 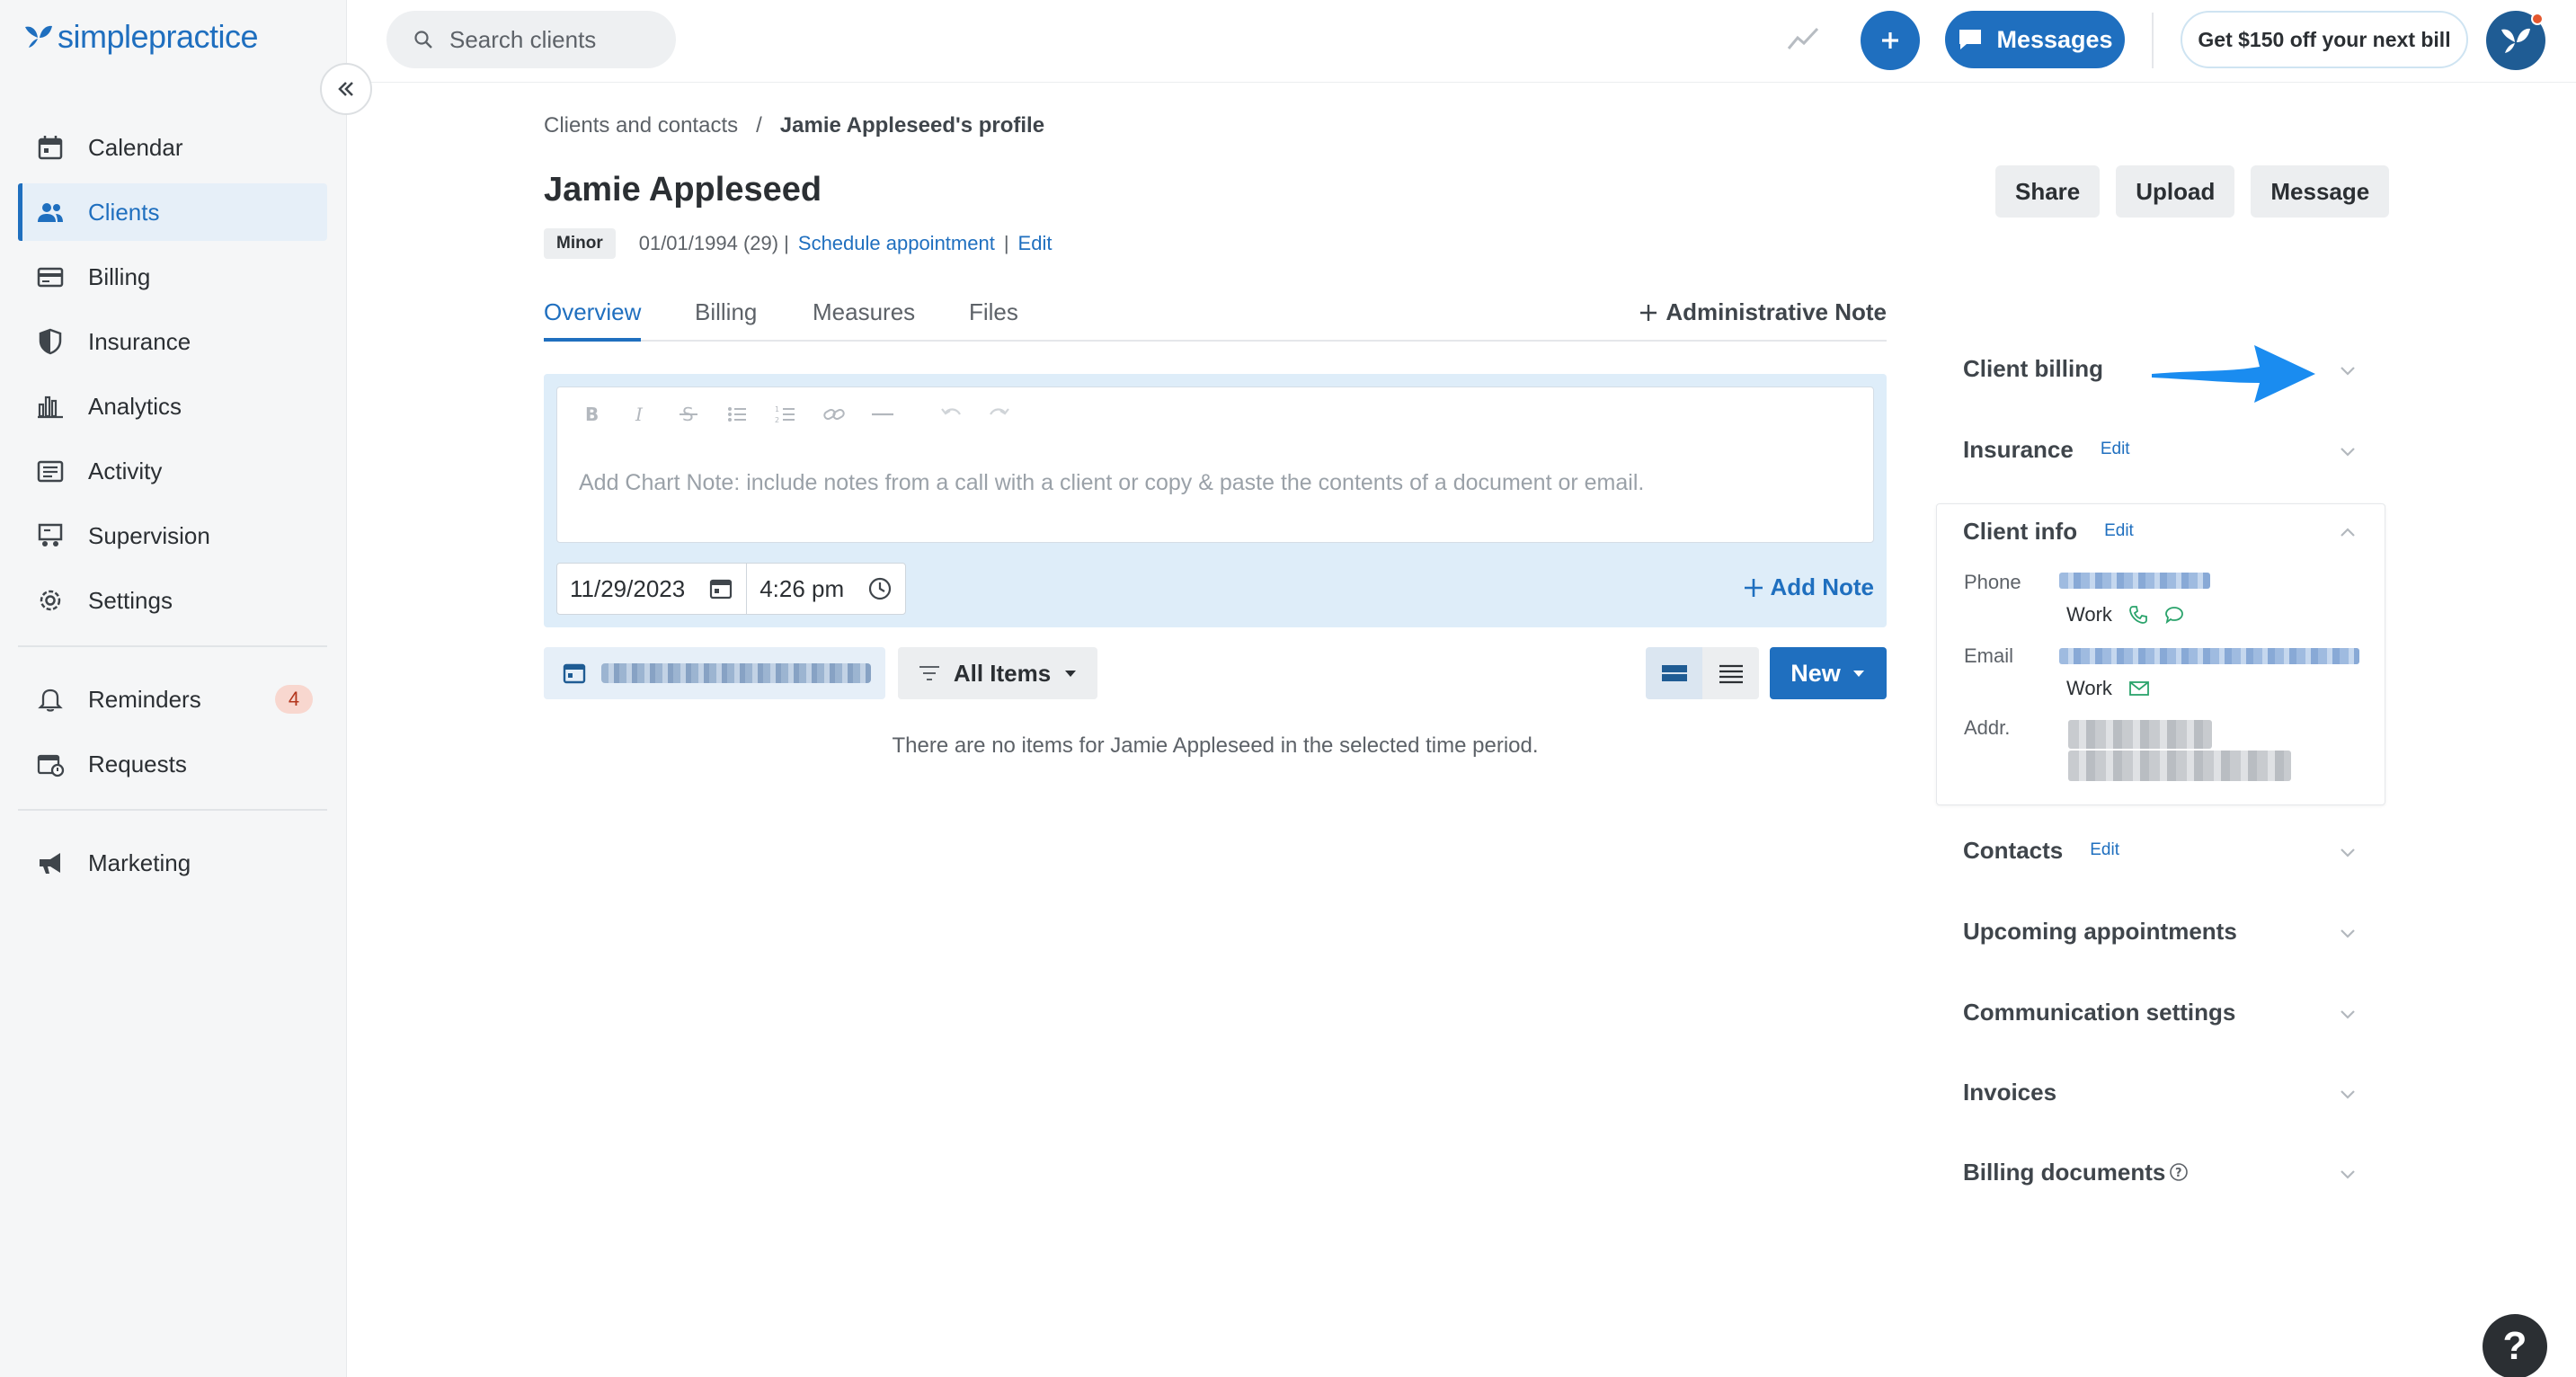 What do you see at coordinates (2125, 614) in the screenshot?
I see `phone-type-row: Work` at bounding box center [2125, 614].